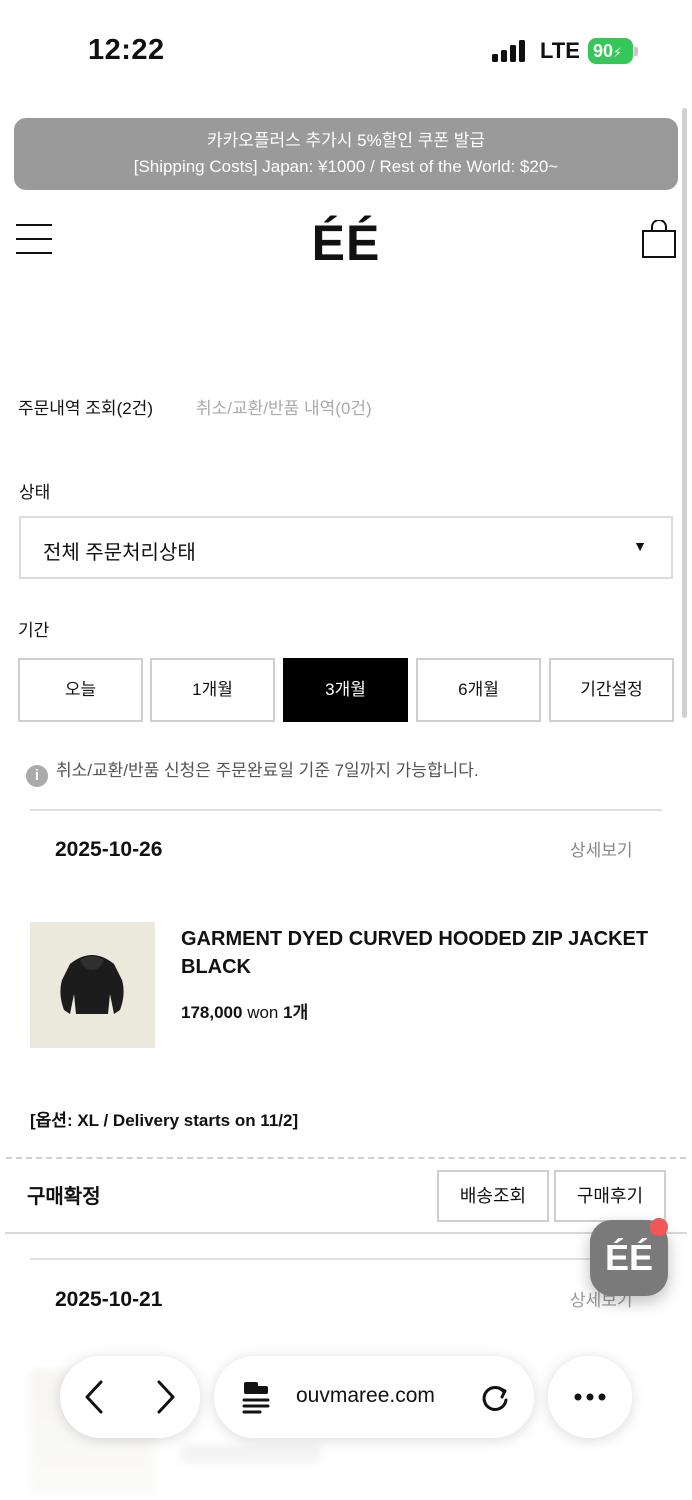 This screenshot has height=1500, width=692. What do you see at coordinates (659, 1227) in the screenshot?
I see `notification-dot` at bounding box center [659, 1227].